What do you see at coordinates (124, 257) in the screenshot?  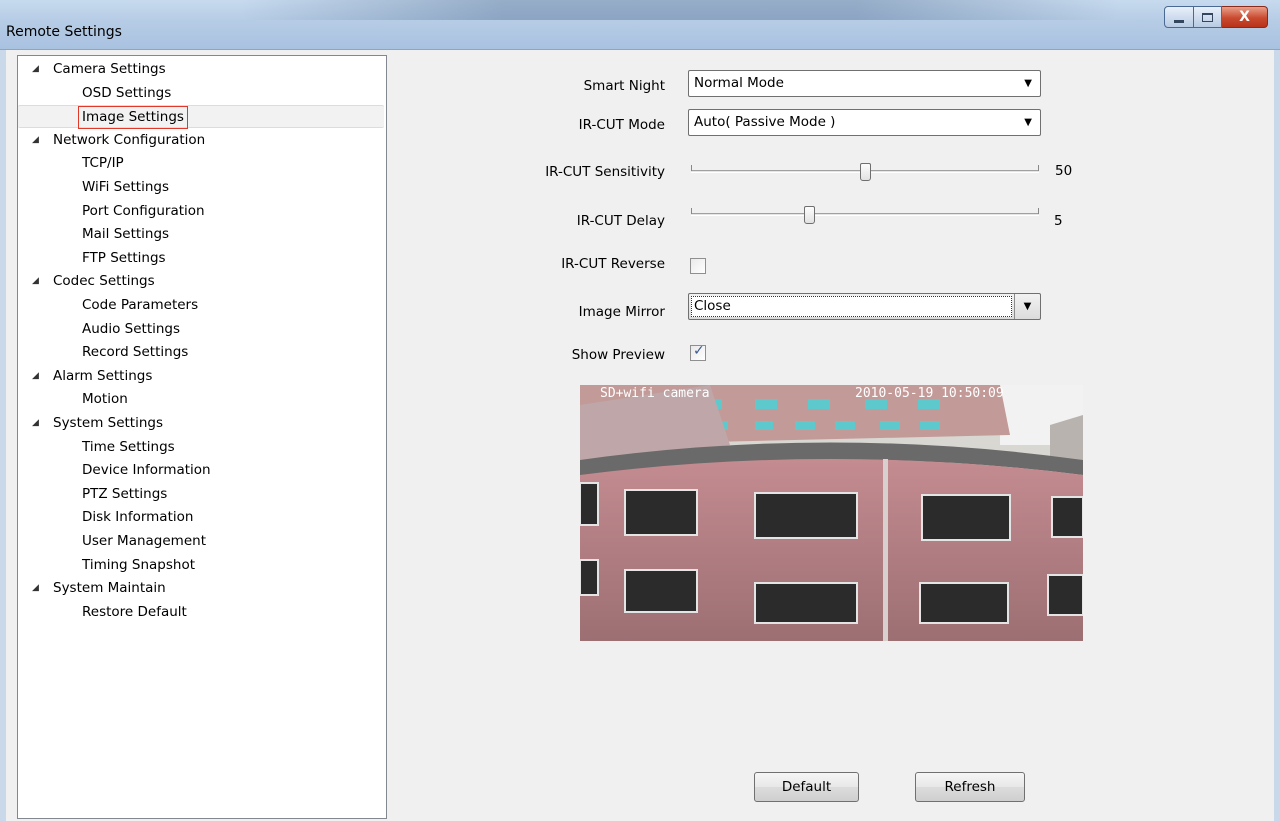 I see `tree-item-label: FTP Settings` at bounding box center [124, 257].